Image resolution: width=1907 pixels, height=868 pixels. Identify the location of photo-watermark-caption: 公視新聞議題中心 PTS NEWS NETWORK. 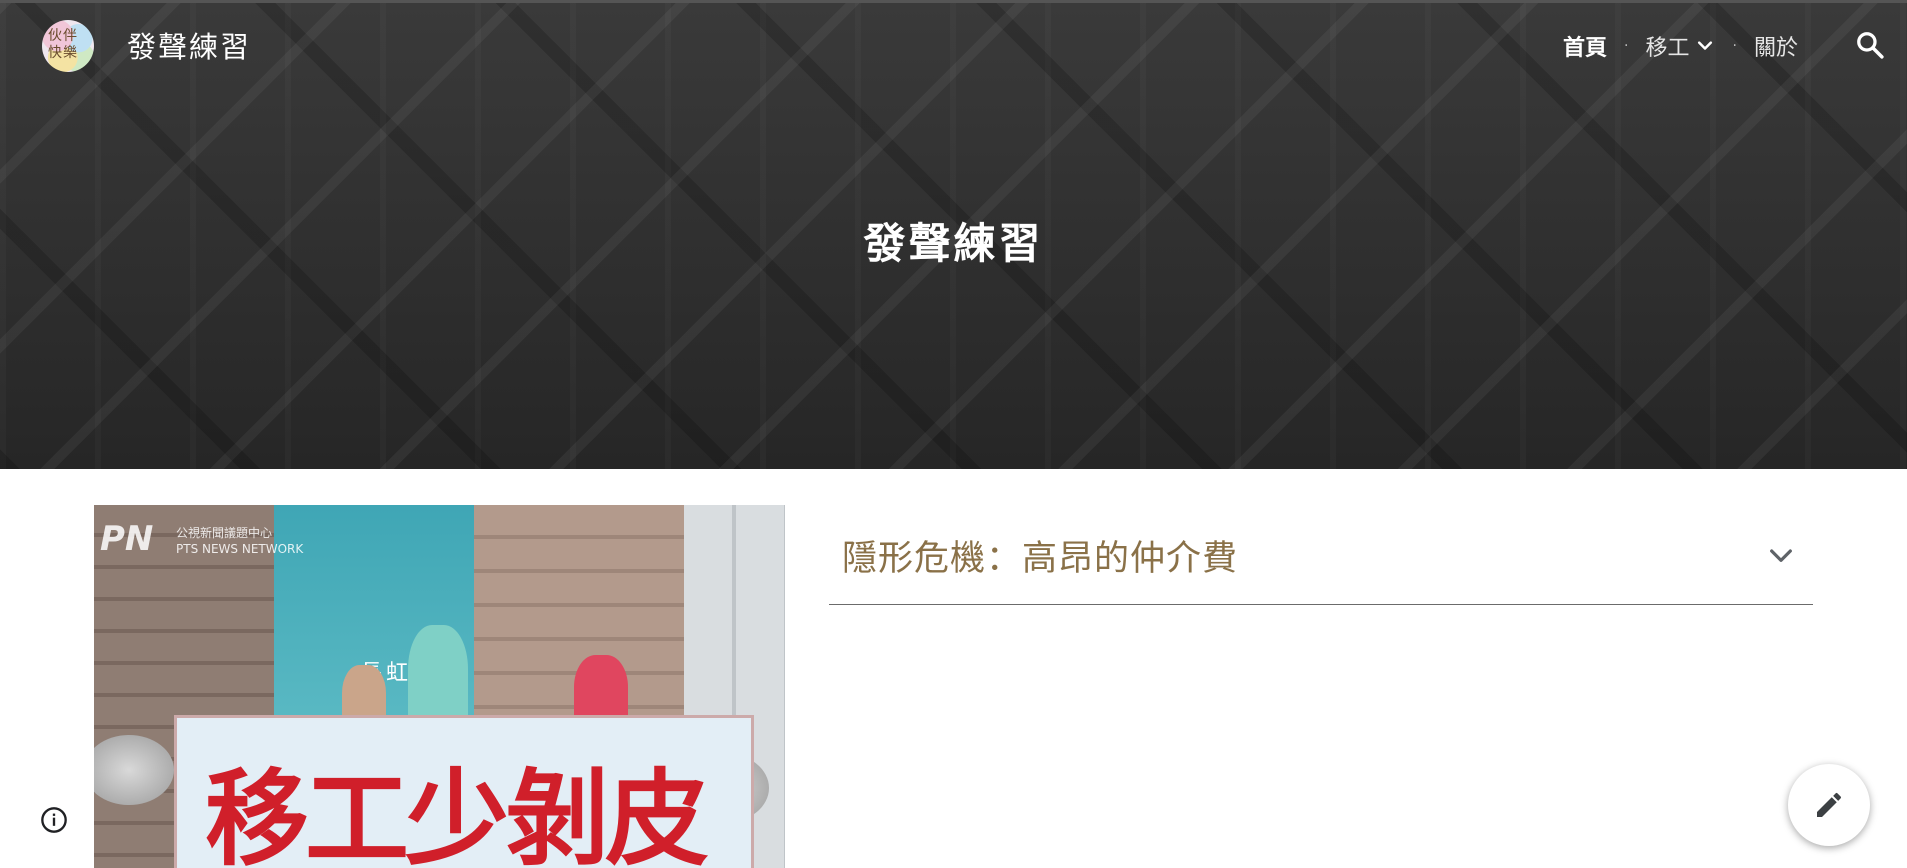
(240, 541).